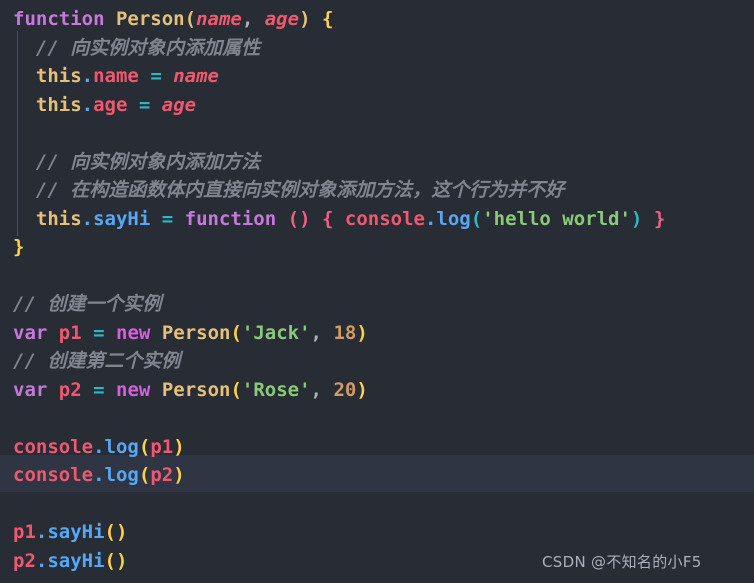 This screenshot has height=583, width=754. I want to click on code-line: // 在构造函数体内直接向实例对象添加方法，这个行为并不好, so click(377, 190).